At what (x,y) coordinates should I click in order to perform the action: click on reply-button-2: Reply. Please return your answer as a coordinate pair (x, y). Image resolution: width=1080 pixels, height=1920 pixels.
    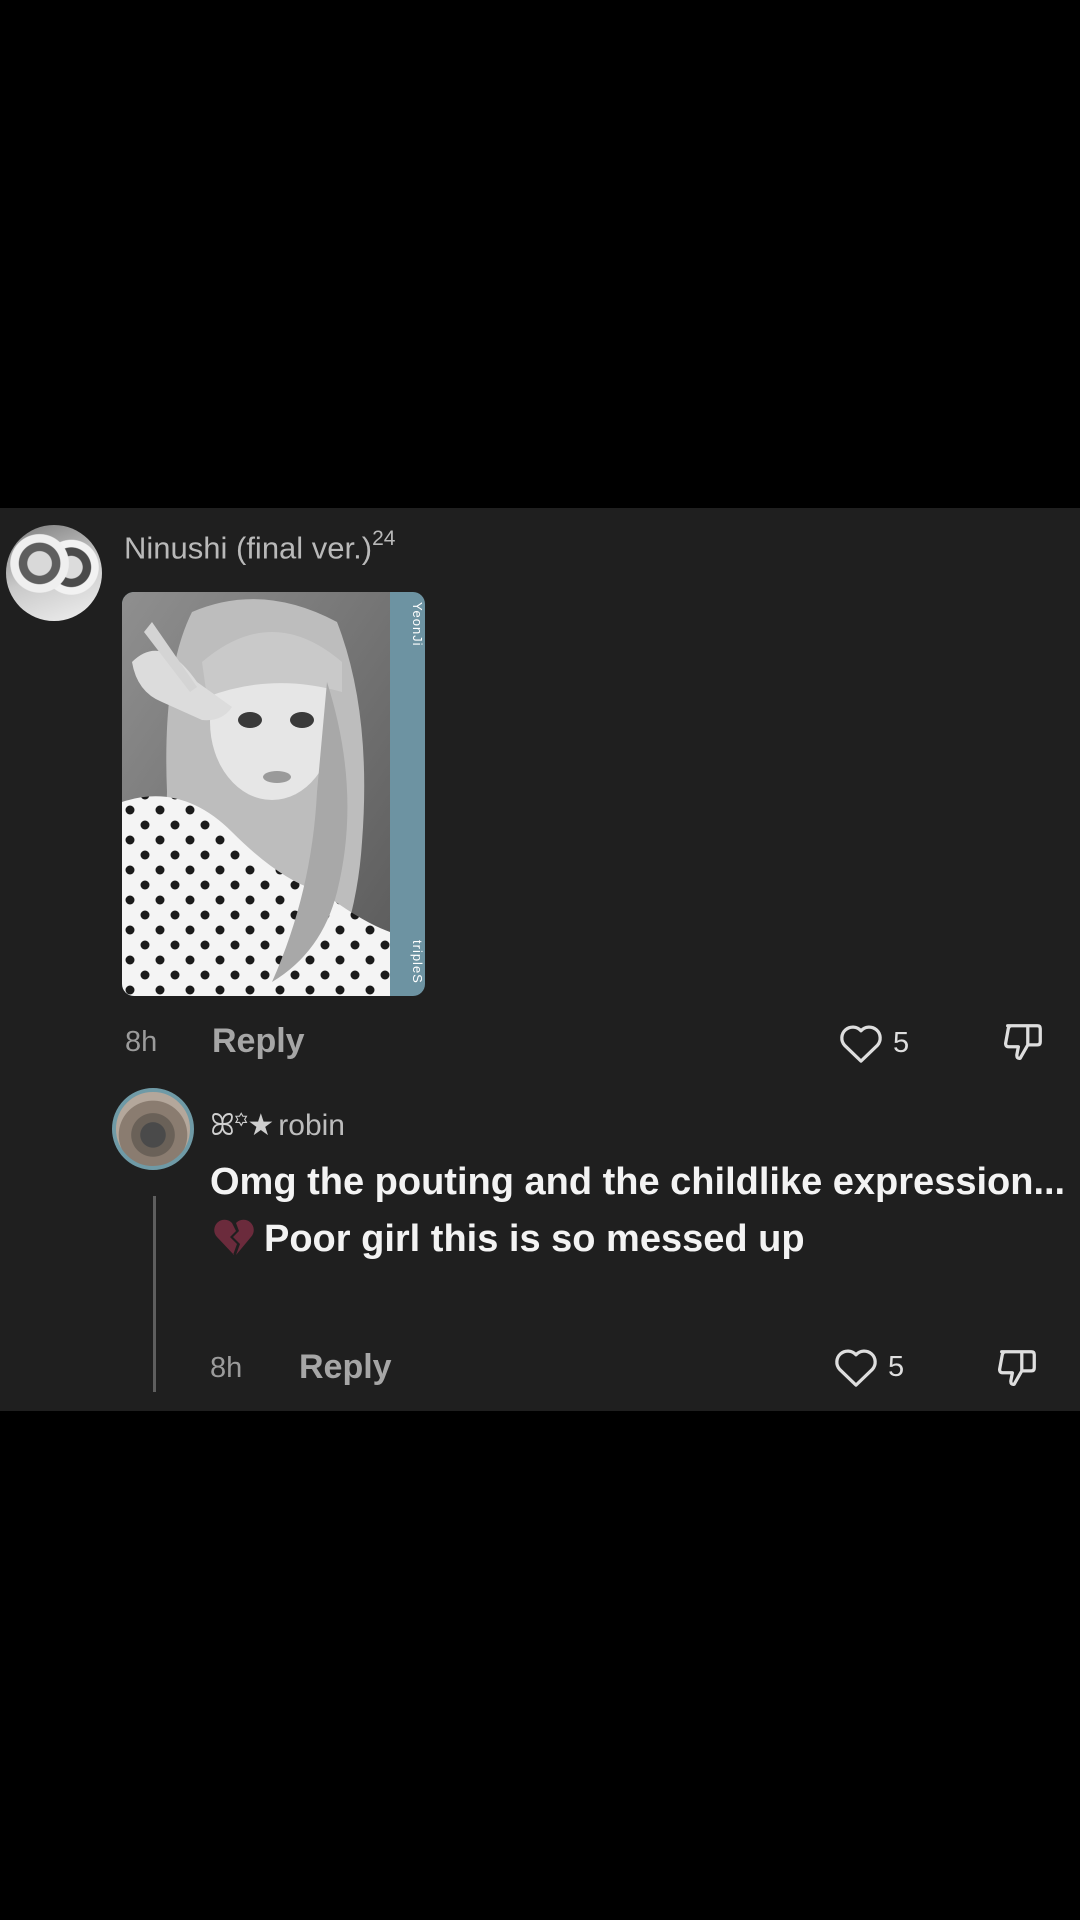
    Looking at the image, I should click on (345, 1367).